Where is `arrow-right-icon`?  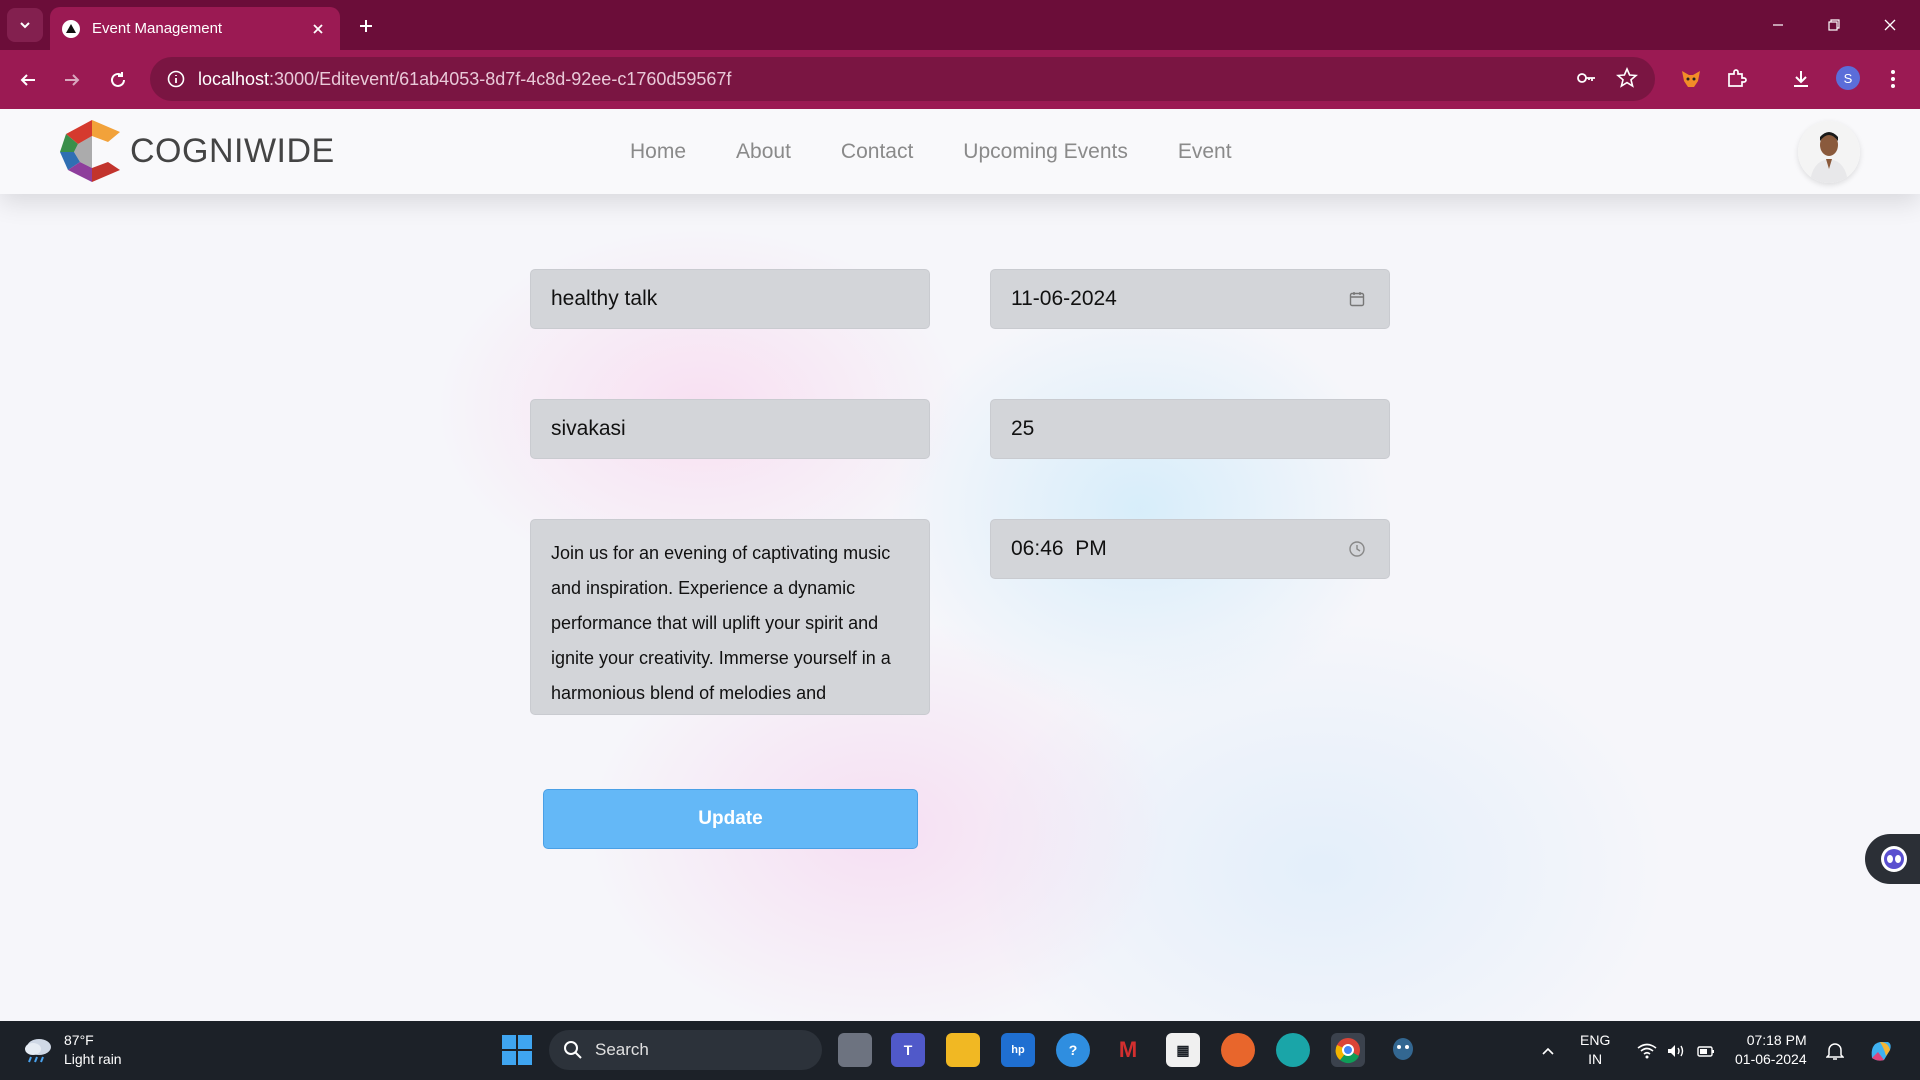
arrow-right-icon is located at coordinates (72, 80).